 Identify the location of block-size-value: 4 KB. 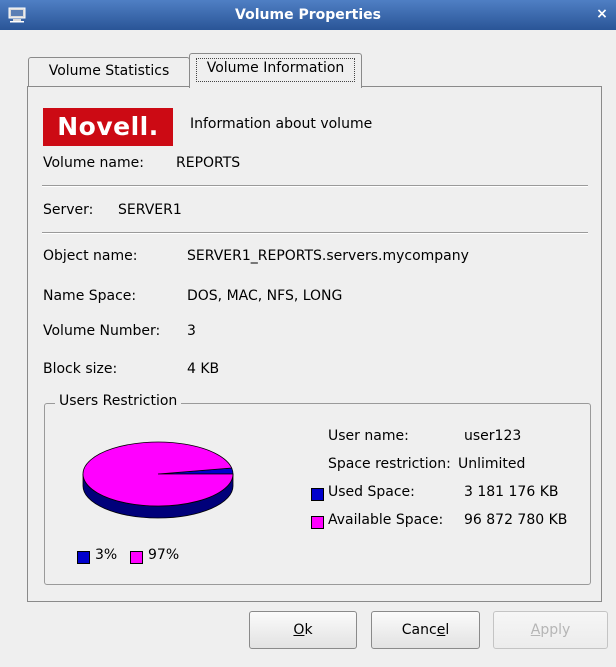
(203, 369).